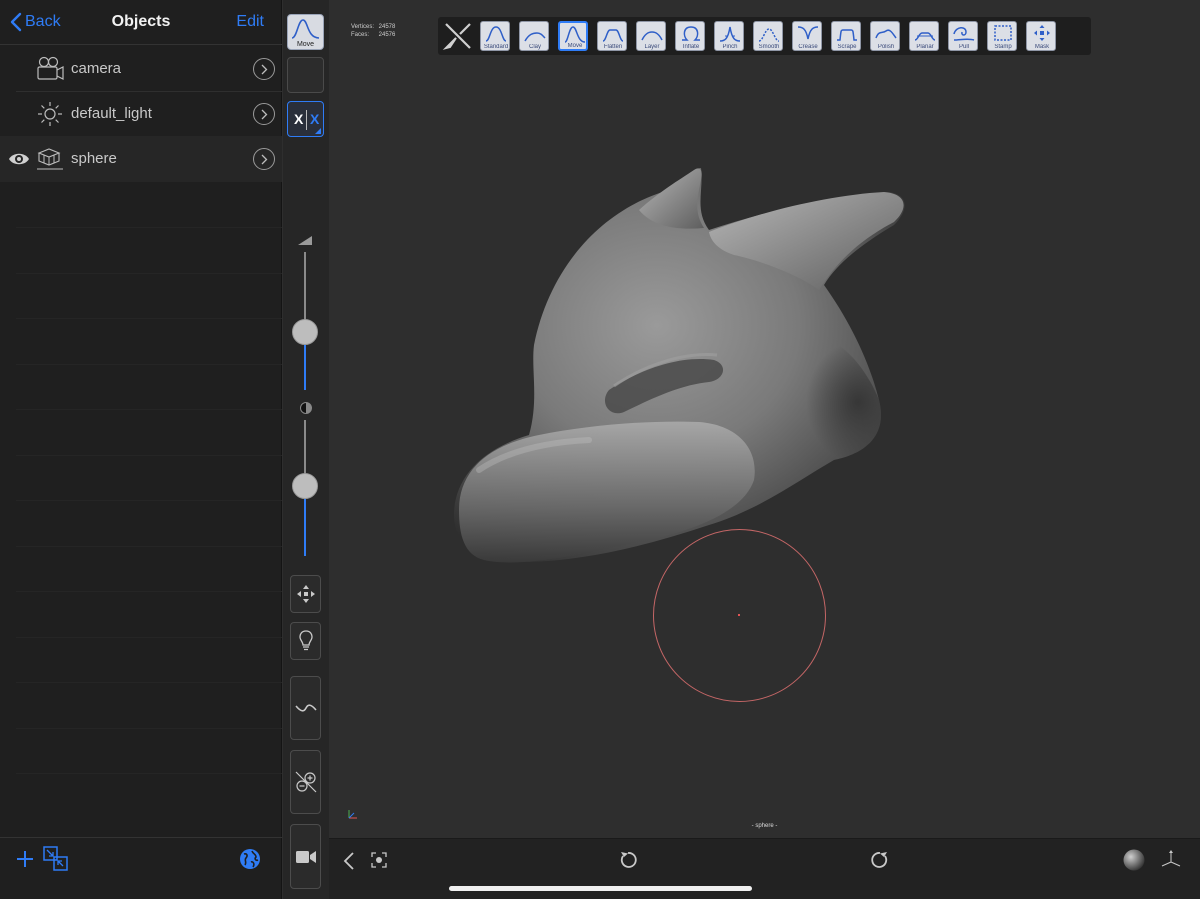 Image resolution: width=1200 pixels, height=899 pixels. What do you see at coordinates (250, 859) in the screenshot?
I see `globe-icon` at bounding box center [250, 859].